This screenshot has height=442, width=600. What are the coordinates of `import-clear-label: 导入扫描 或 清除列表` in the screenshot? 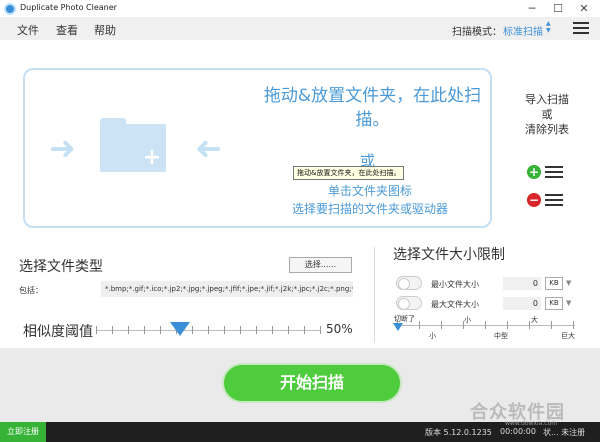 It's located at (547, 114).